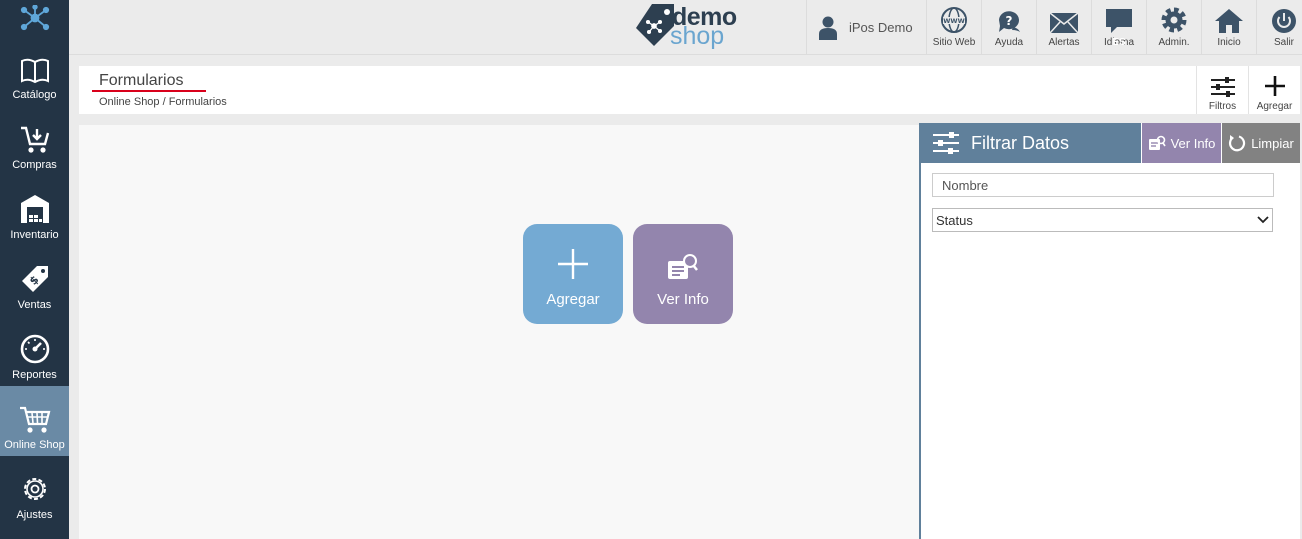  What do you see at coordinates (1009, 42) in the screenshot?
I see `top-button-label: Ayuda` at bounding box center [1009, 42].